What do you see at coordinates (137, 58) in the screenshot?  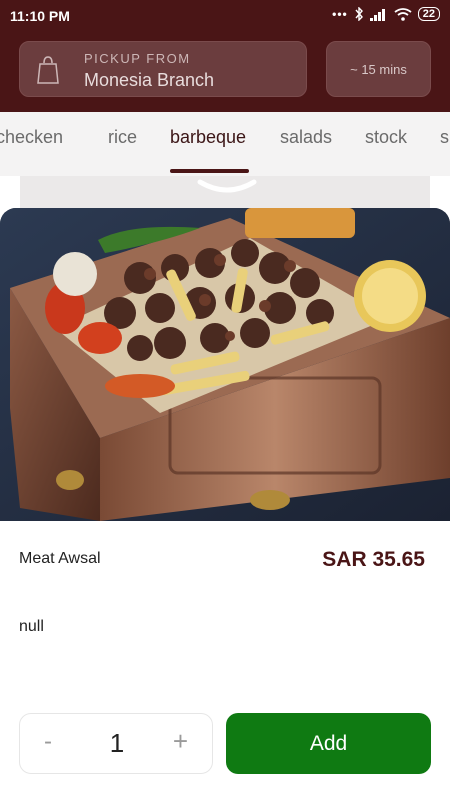 I see `pickup-label: PICKUP FROM` at bounding box center [137, 58].